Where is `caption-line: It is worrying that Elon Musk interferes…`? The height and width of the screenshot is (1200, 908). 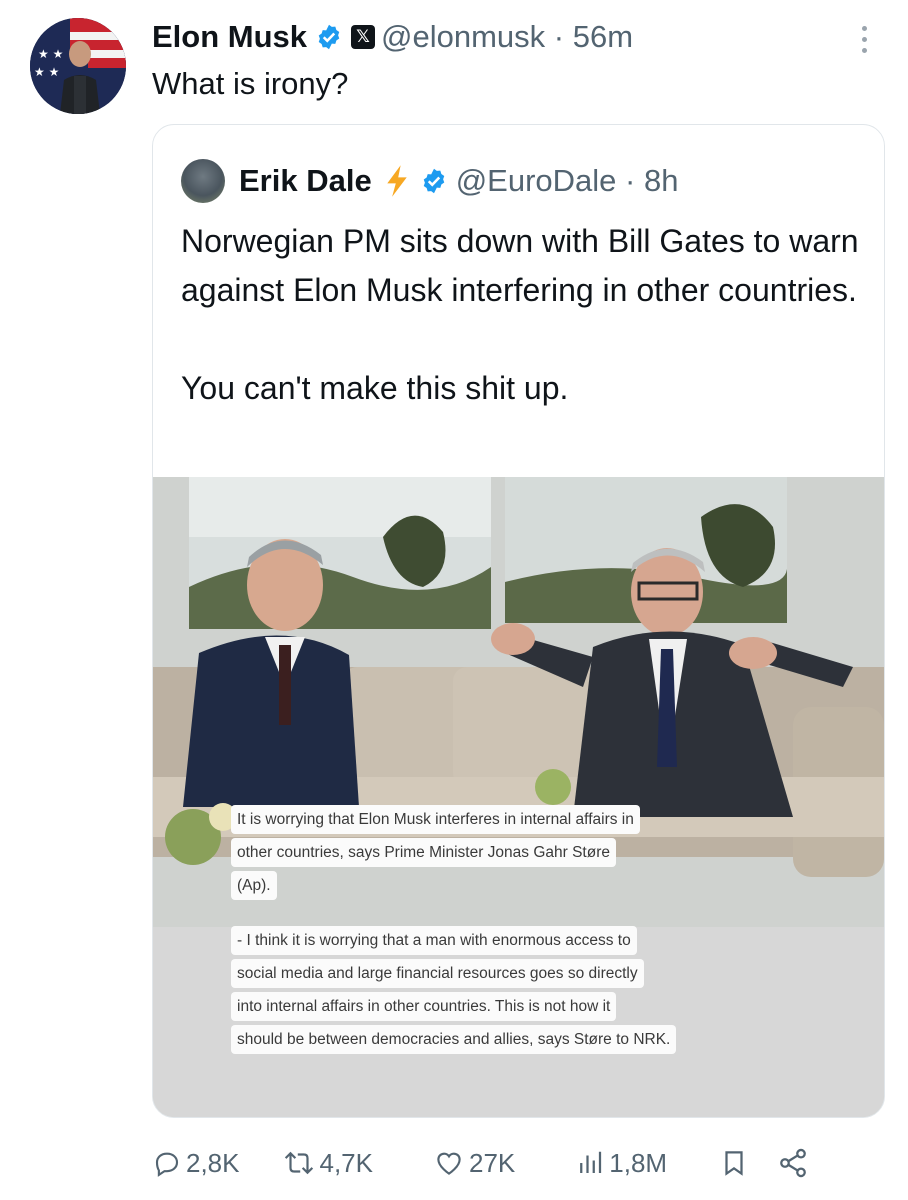
caption-line: It is worrying that Elon Musk interferes… is located at coordinates (435, 819).